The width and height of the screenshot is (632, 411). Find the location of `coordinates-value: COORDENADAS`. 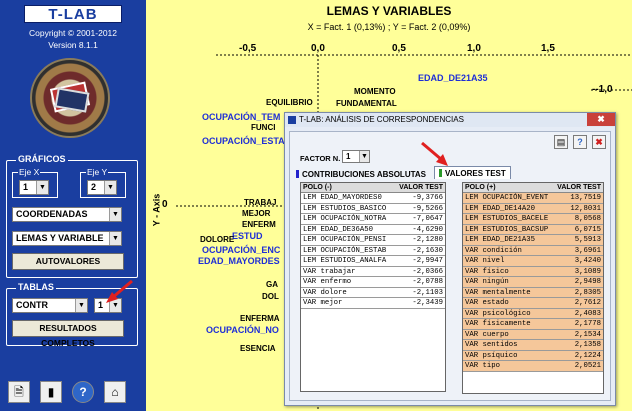

coordinates-value: COORDENADAS is located at coordinates (52, 214).